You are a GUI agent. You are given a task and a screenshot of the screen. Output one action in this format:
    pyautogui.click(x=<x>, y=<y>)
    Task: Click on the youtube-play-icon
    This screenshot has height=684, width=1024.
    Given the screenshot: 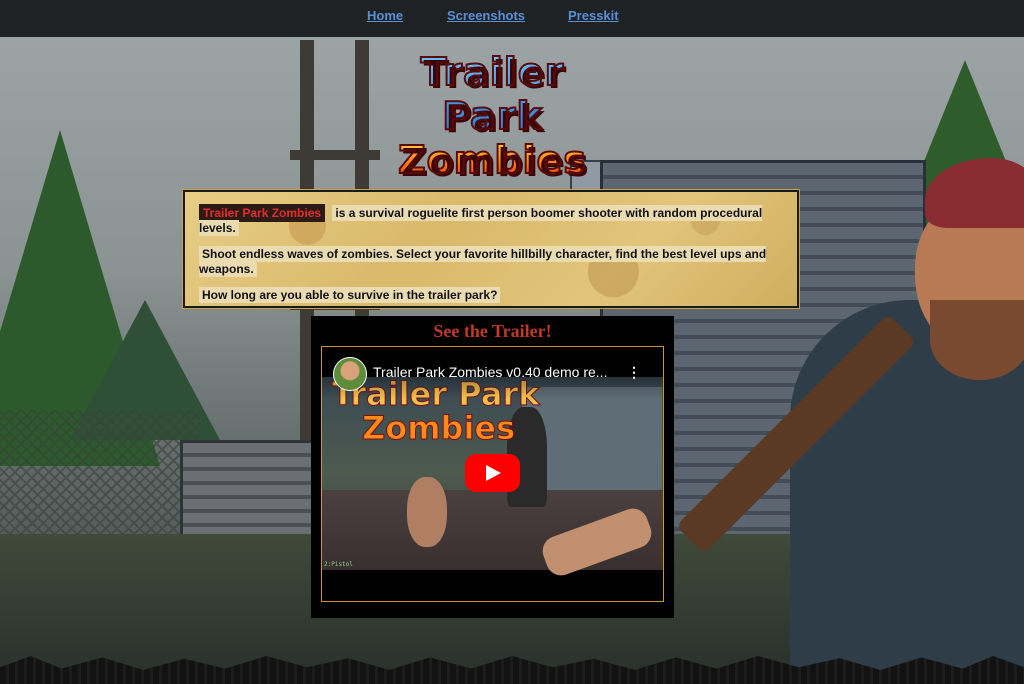 What is the action you would take?
    pyautogui.click(x=492, y=473)
    